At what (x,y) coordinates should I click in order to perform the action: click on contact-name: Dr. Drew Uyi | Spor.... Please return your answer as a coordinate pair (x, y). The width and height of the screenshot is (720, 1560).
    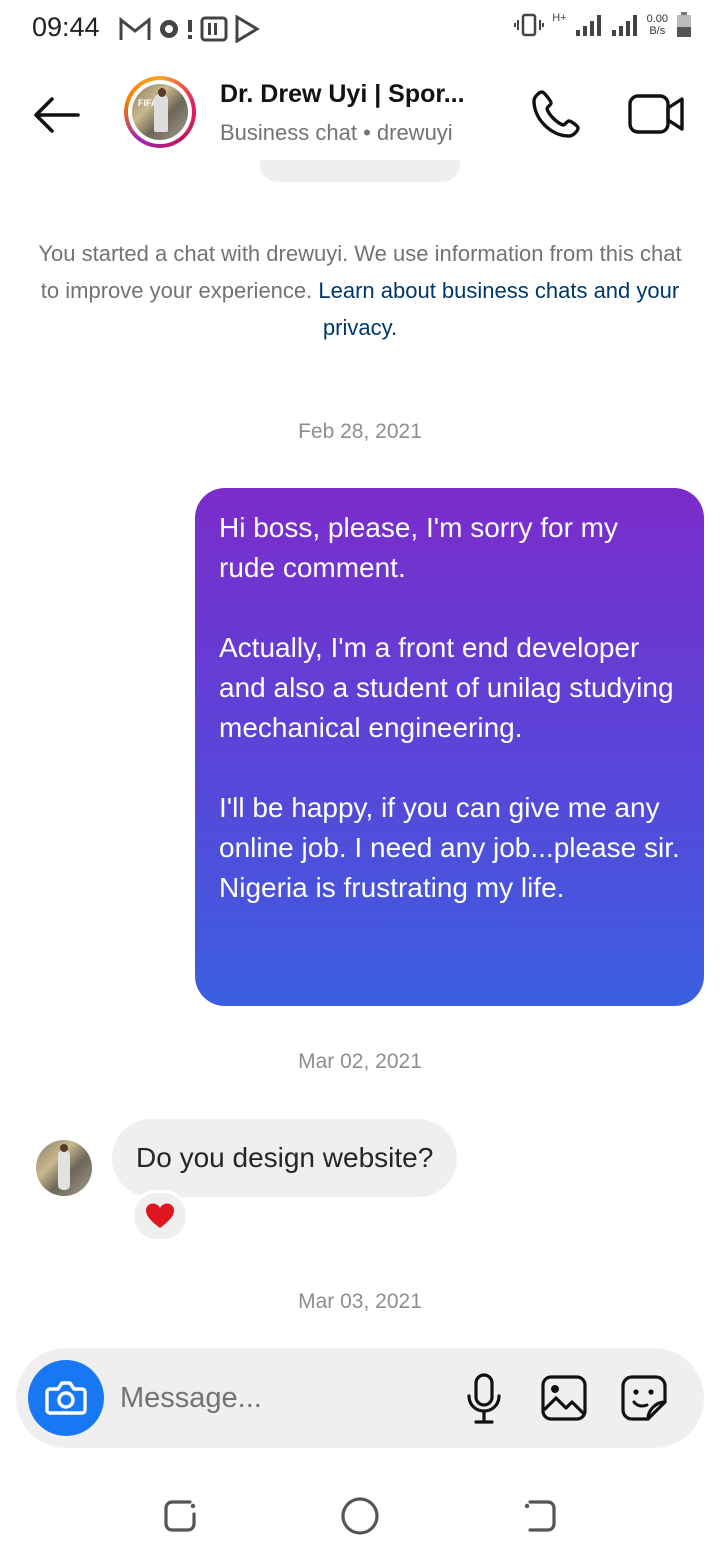
    Looking at the image, I should click on (342, 94).